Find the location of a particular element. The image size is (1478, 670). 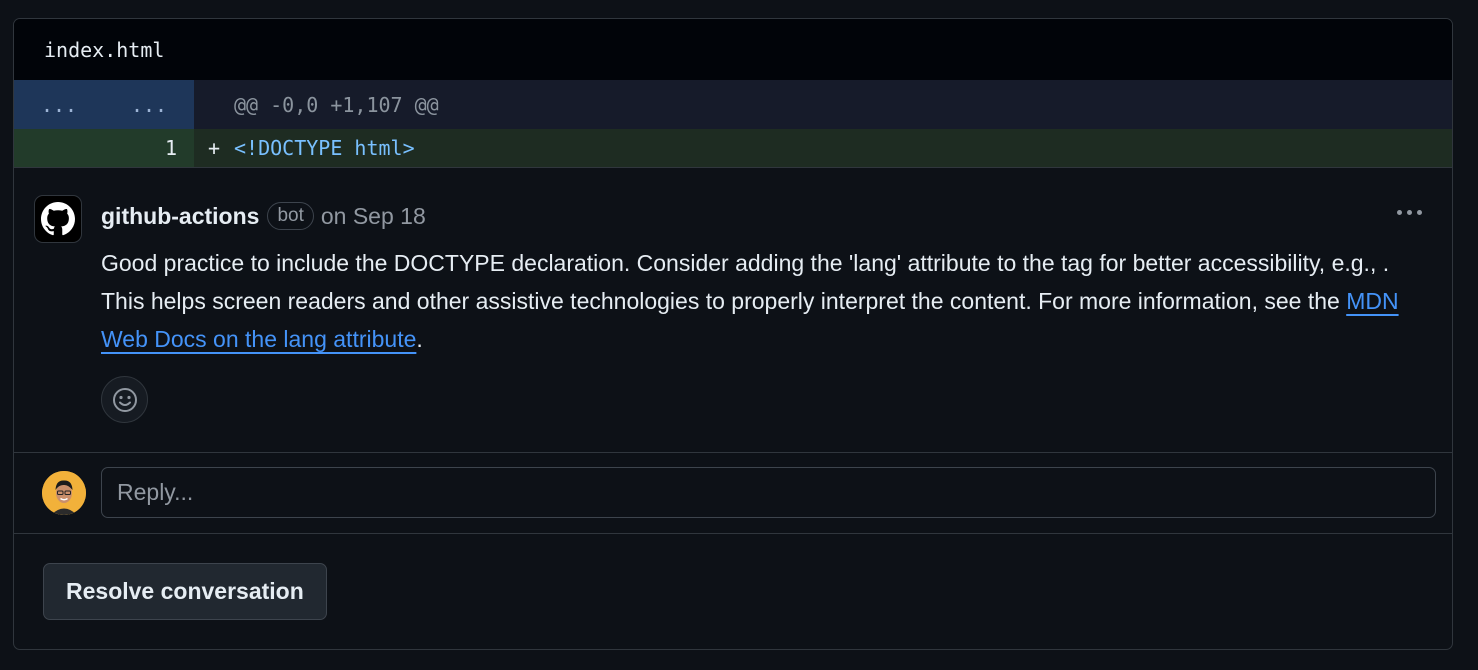

comment-timestamp: on Sep 18 is located at coordinates (373, 216).